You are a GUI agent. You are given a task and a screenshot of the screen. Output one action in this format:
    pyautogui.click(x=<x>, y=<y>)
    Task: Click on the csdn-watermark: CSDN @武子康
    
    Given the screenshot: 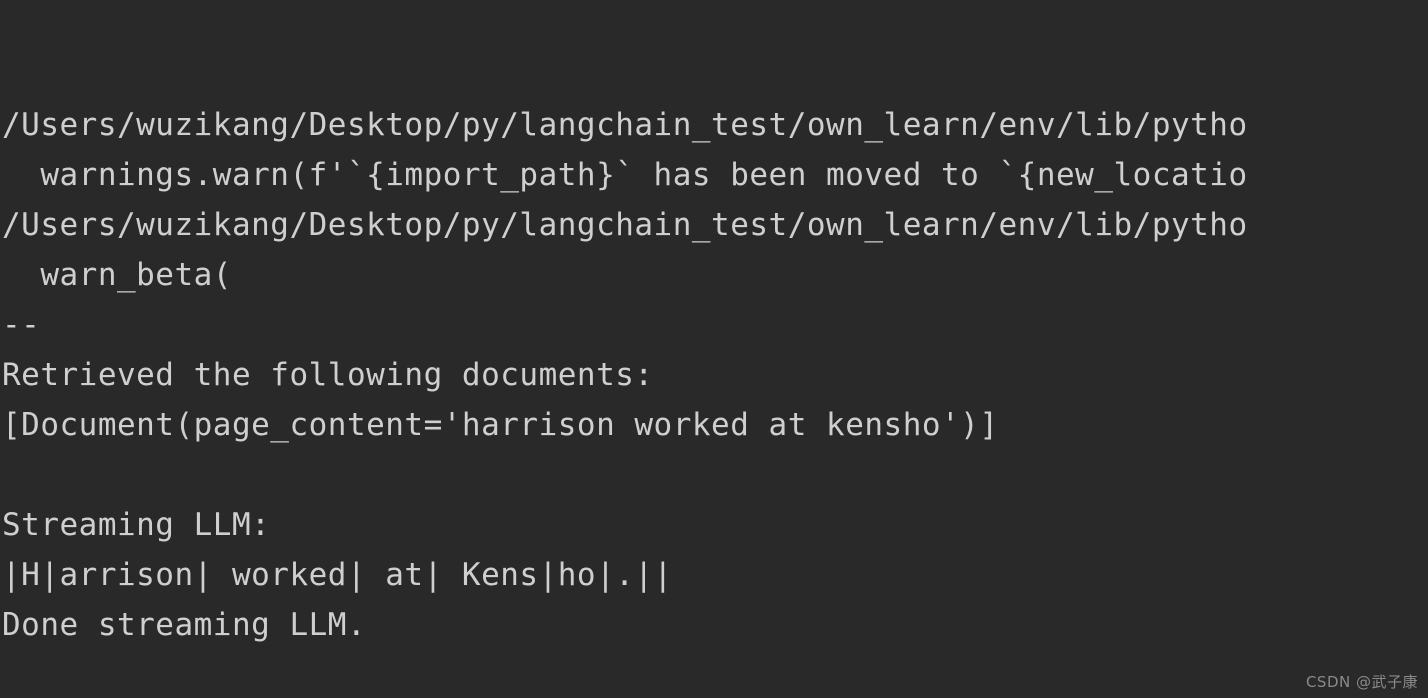 What is the action you would take?
    pyautogui.click(x=1361, y=682)
    